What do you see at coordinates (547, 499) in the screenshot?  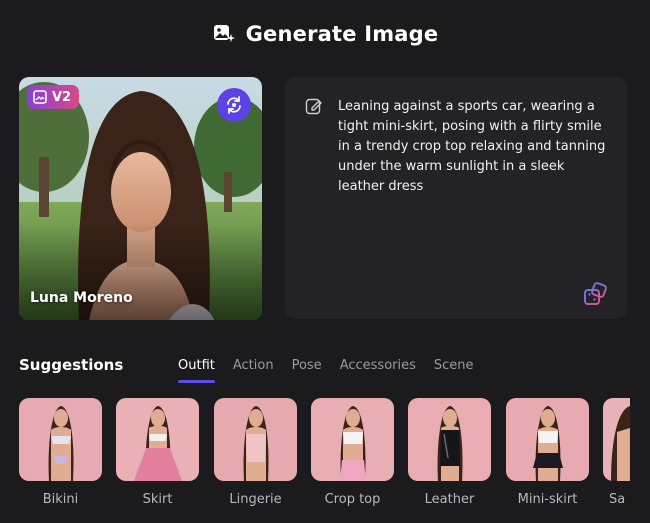 I see `suggestion-label: Mini-skirt` at bounding box center [547, 499].